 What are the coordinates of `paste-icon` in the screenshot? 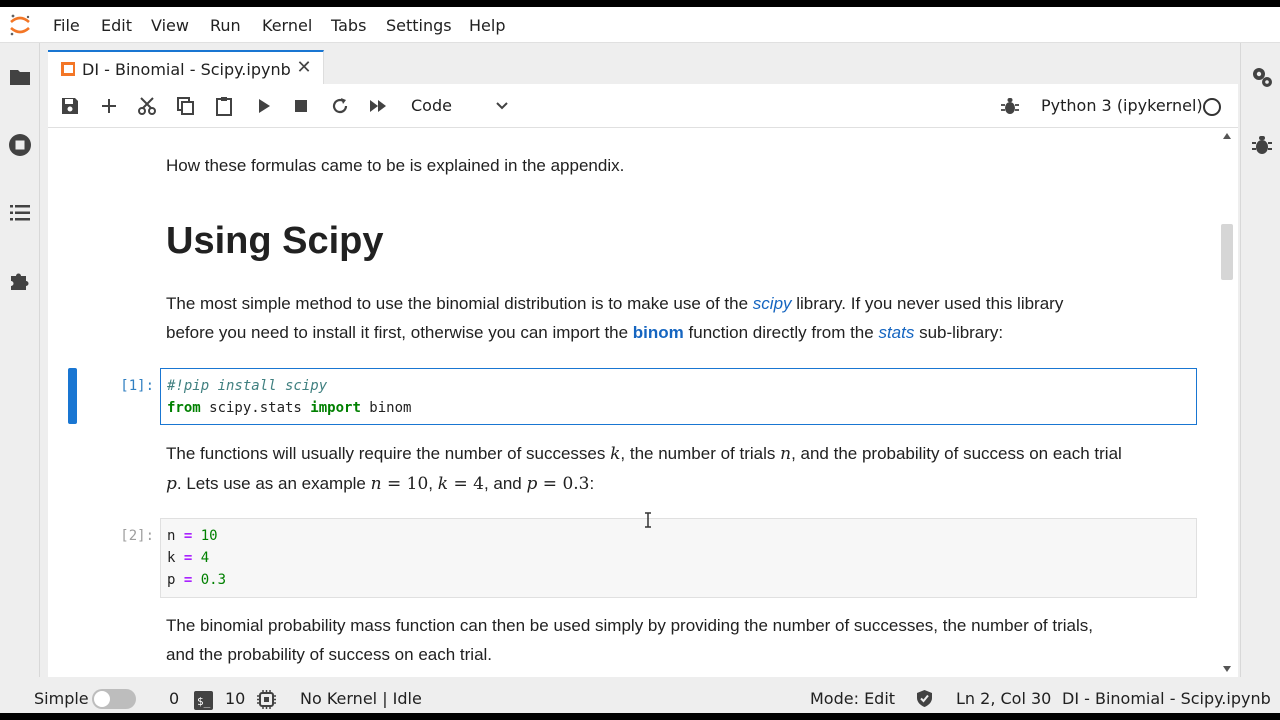 It's located at (224, 106).